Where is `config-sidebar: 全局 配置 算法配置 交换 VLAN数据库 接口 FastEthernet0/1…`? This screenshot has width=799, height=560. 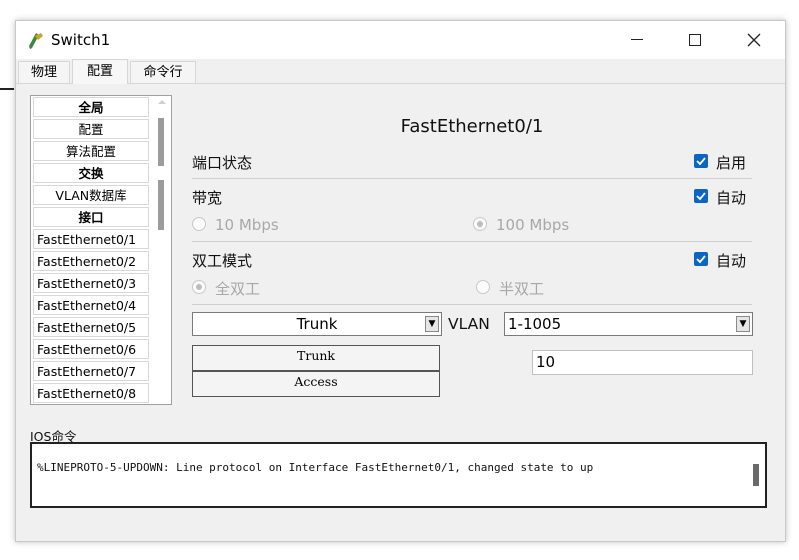 config-sidebar: 全局 配置 算法配置 交换 VLAN数据库 接口 FastEthernet0/1… is located at coordinates (101, 250).